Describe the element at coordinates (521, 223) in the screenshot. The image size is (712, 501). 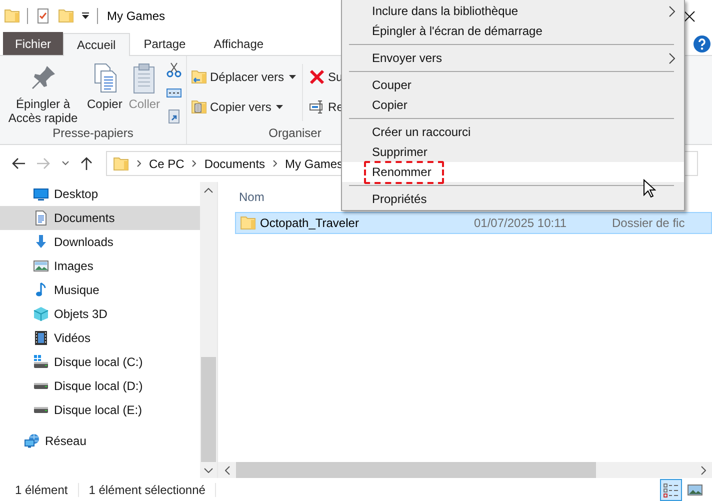
I see `date-modified: 01/07/2025 10:11` at that location.